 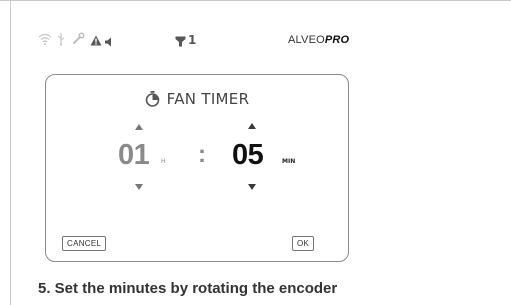 What do you see at coordinates (78, 40) in the screenshot?
I see `wrench-icon` at bounding box center [78, 40].